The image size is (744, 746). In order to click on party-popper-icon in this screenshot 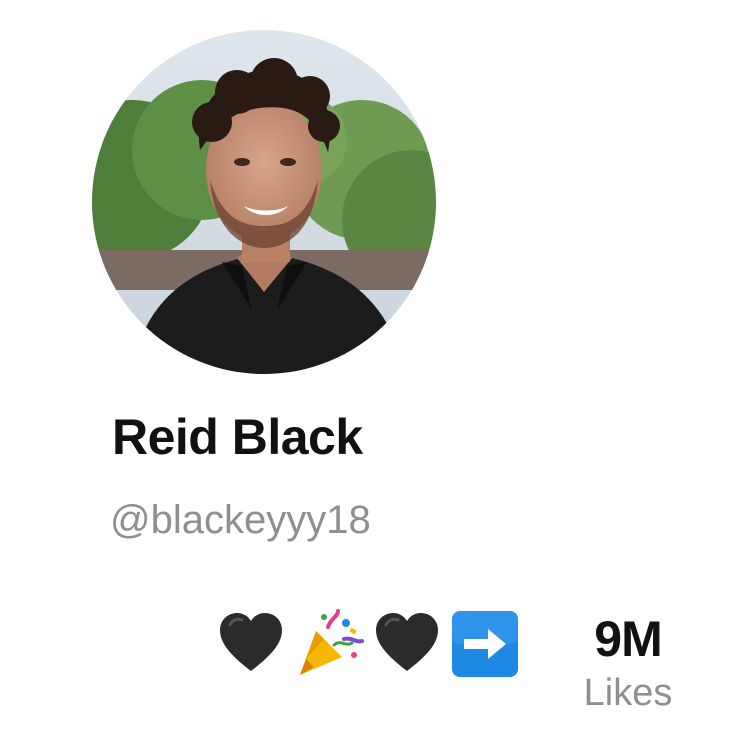, I will do `click(329, 644)`.